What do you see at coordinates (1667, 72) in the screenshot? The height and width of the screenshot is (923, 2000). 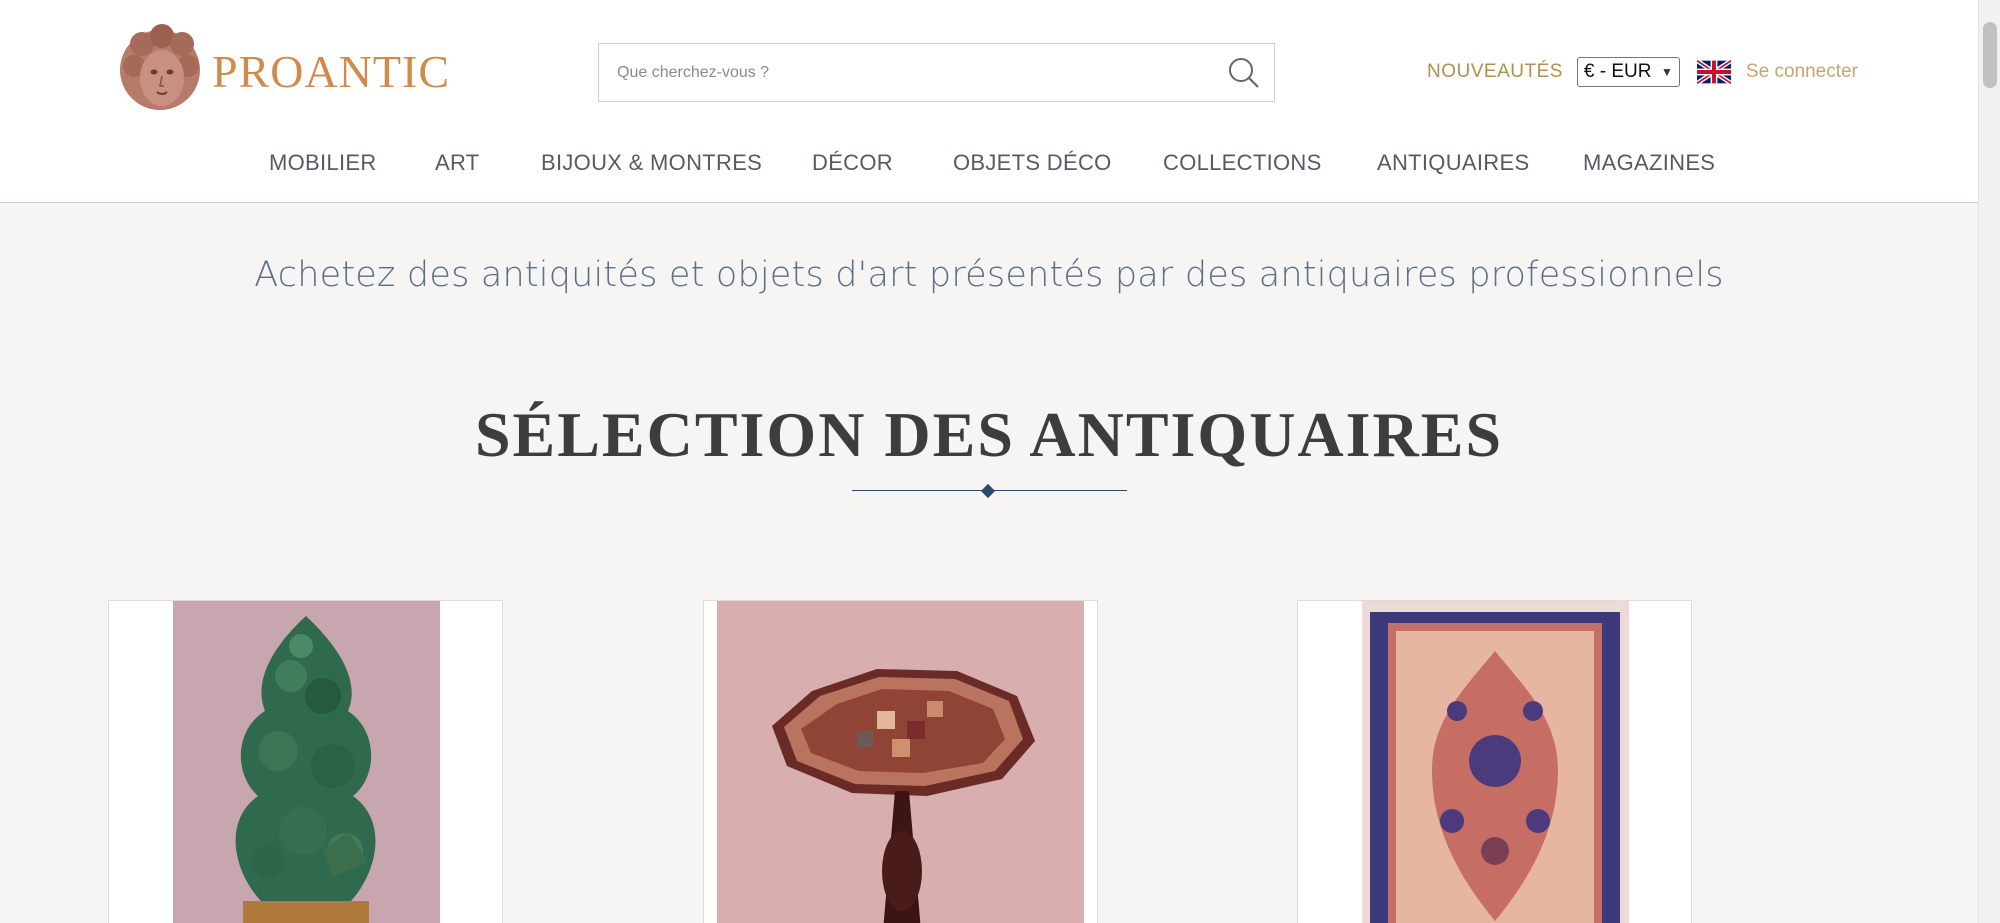 I see `chevron-down-icon: ▼` at bounding box center [1667, 72].